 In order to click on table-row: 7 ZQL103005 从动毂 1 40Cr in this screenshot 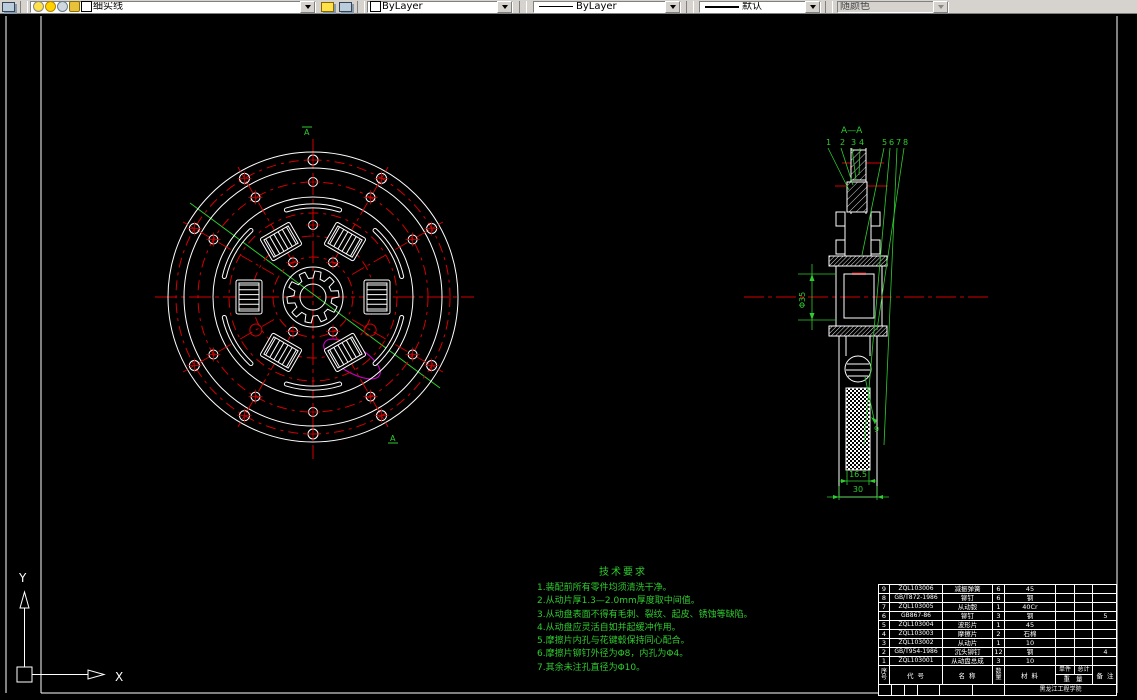, I will do `click(997, 607)`.